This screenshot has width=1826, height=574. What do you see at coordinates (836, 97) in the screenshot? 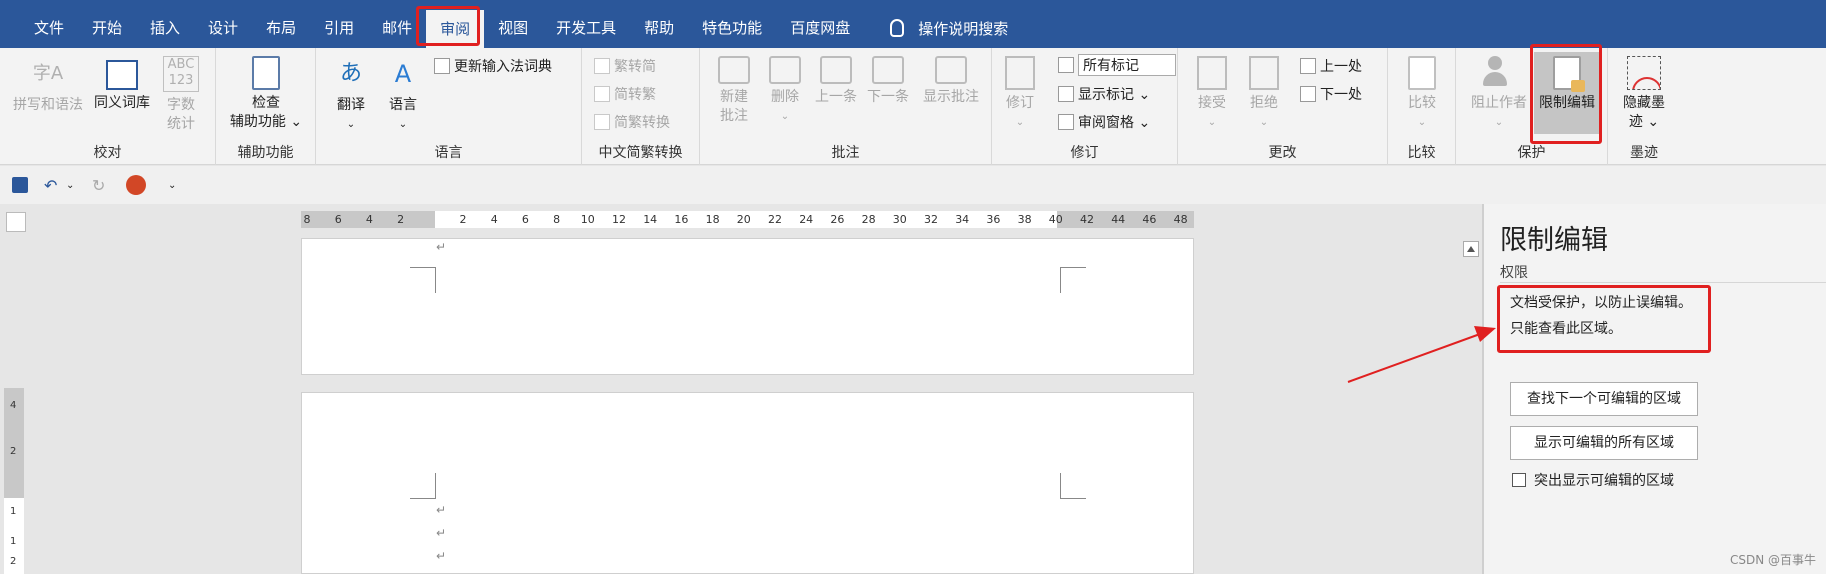
I see `prev-comment-label: 上一条` at bounding box center [836, 97].